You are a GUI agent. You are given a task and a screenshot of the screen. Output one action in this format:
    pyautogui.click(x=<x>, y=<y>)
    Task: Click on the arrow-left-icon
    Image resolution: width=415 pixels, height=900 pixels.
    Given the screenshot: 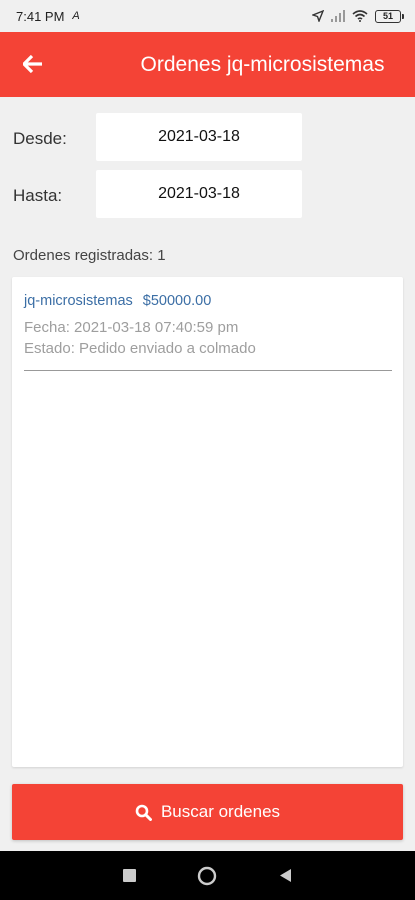 What is the action you would take?
    pyautogui.click(x=32, y=64)
    